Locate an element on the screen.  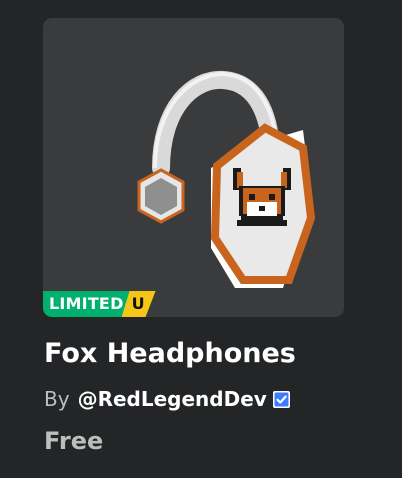
by-label: By is located at coordinates (57, 399).